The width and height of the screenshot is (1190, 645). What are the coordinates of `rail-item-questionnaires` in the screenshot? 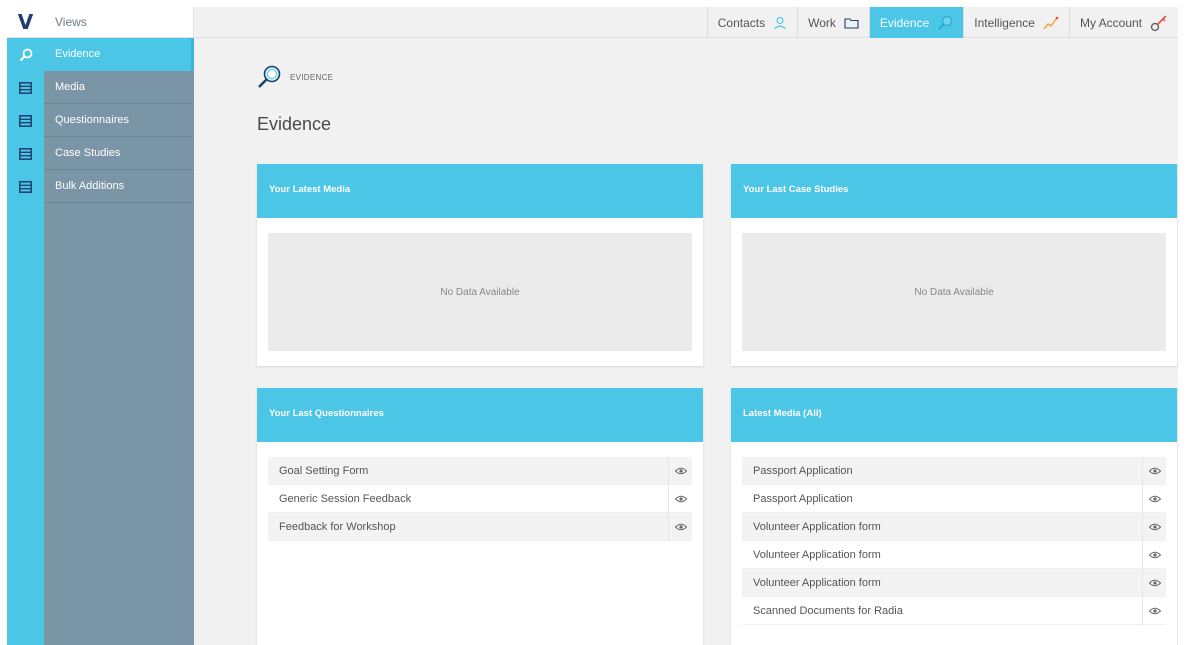 It's located at (25, 120).